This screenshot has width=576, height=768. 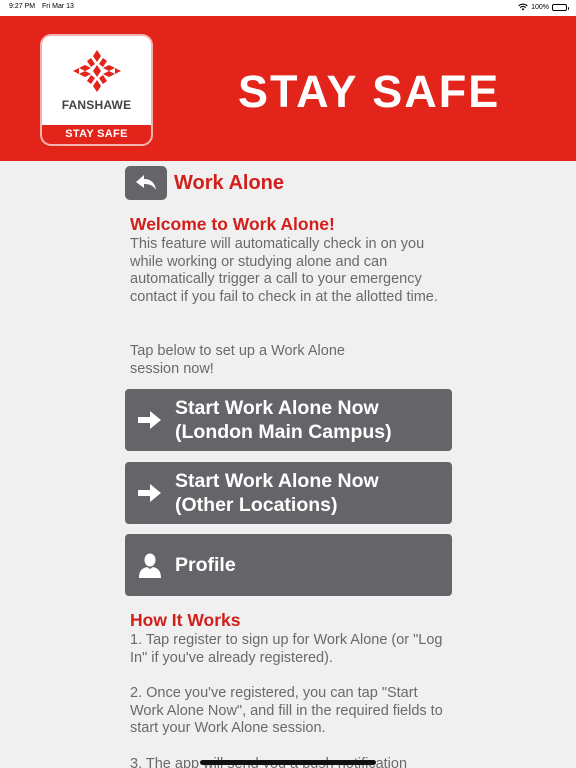 I want to click on profile-label: Profile, so click(x=205, y=565).